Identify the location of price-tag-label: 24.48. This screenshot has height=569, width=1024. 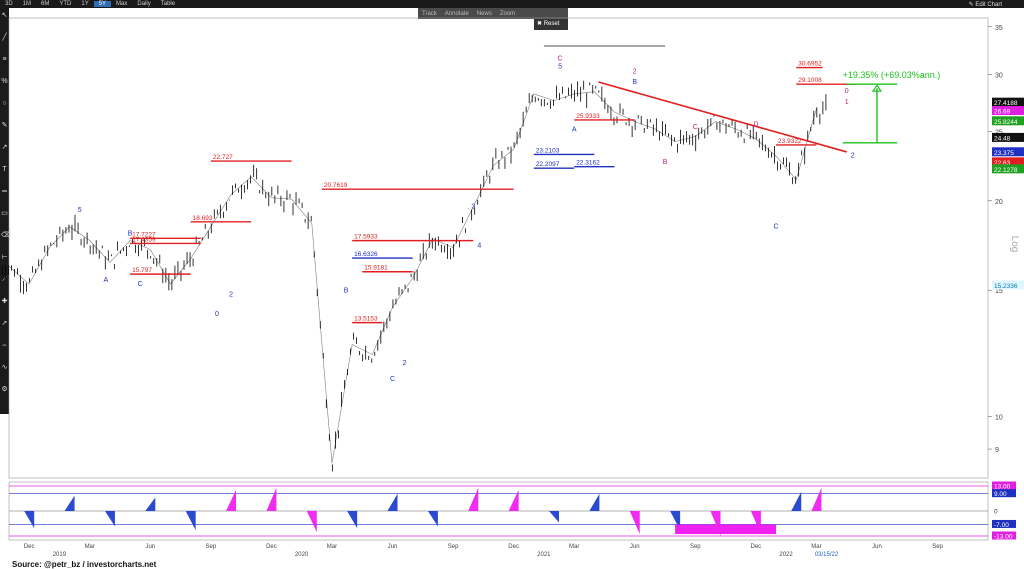
(1002, 138).